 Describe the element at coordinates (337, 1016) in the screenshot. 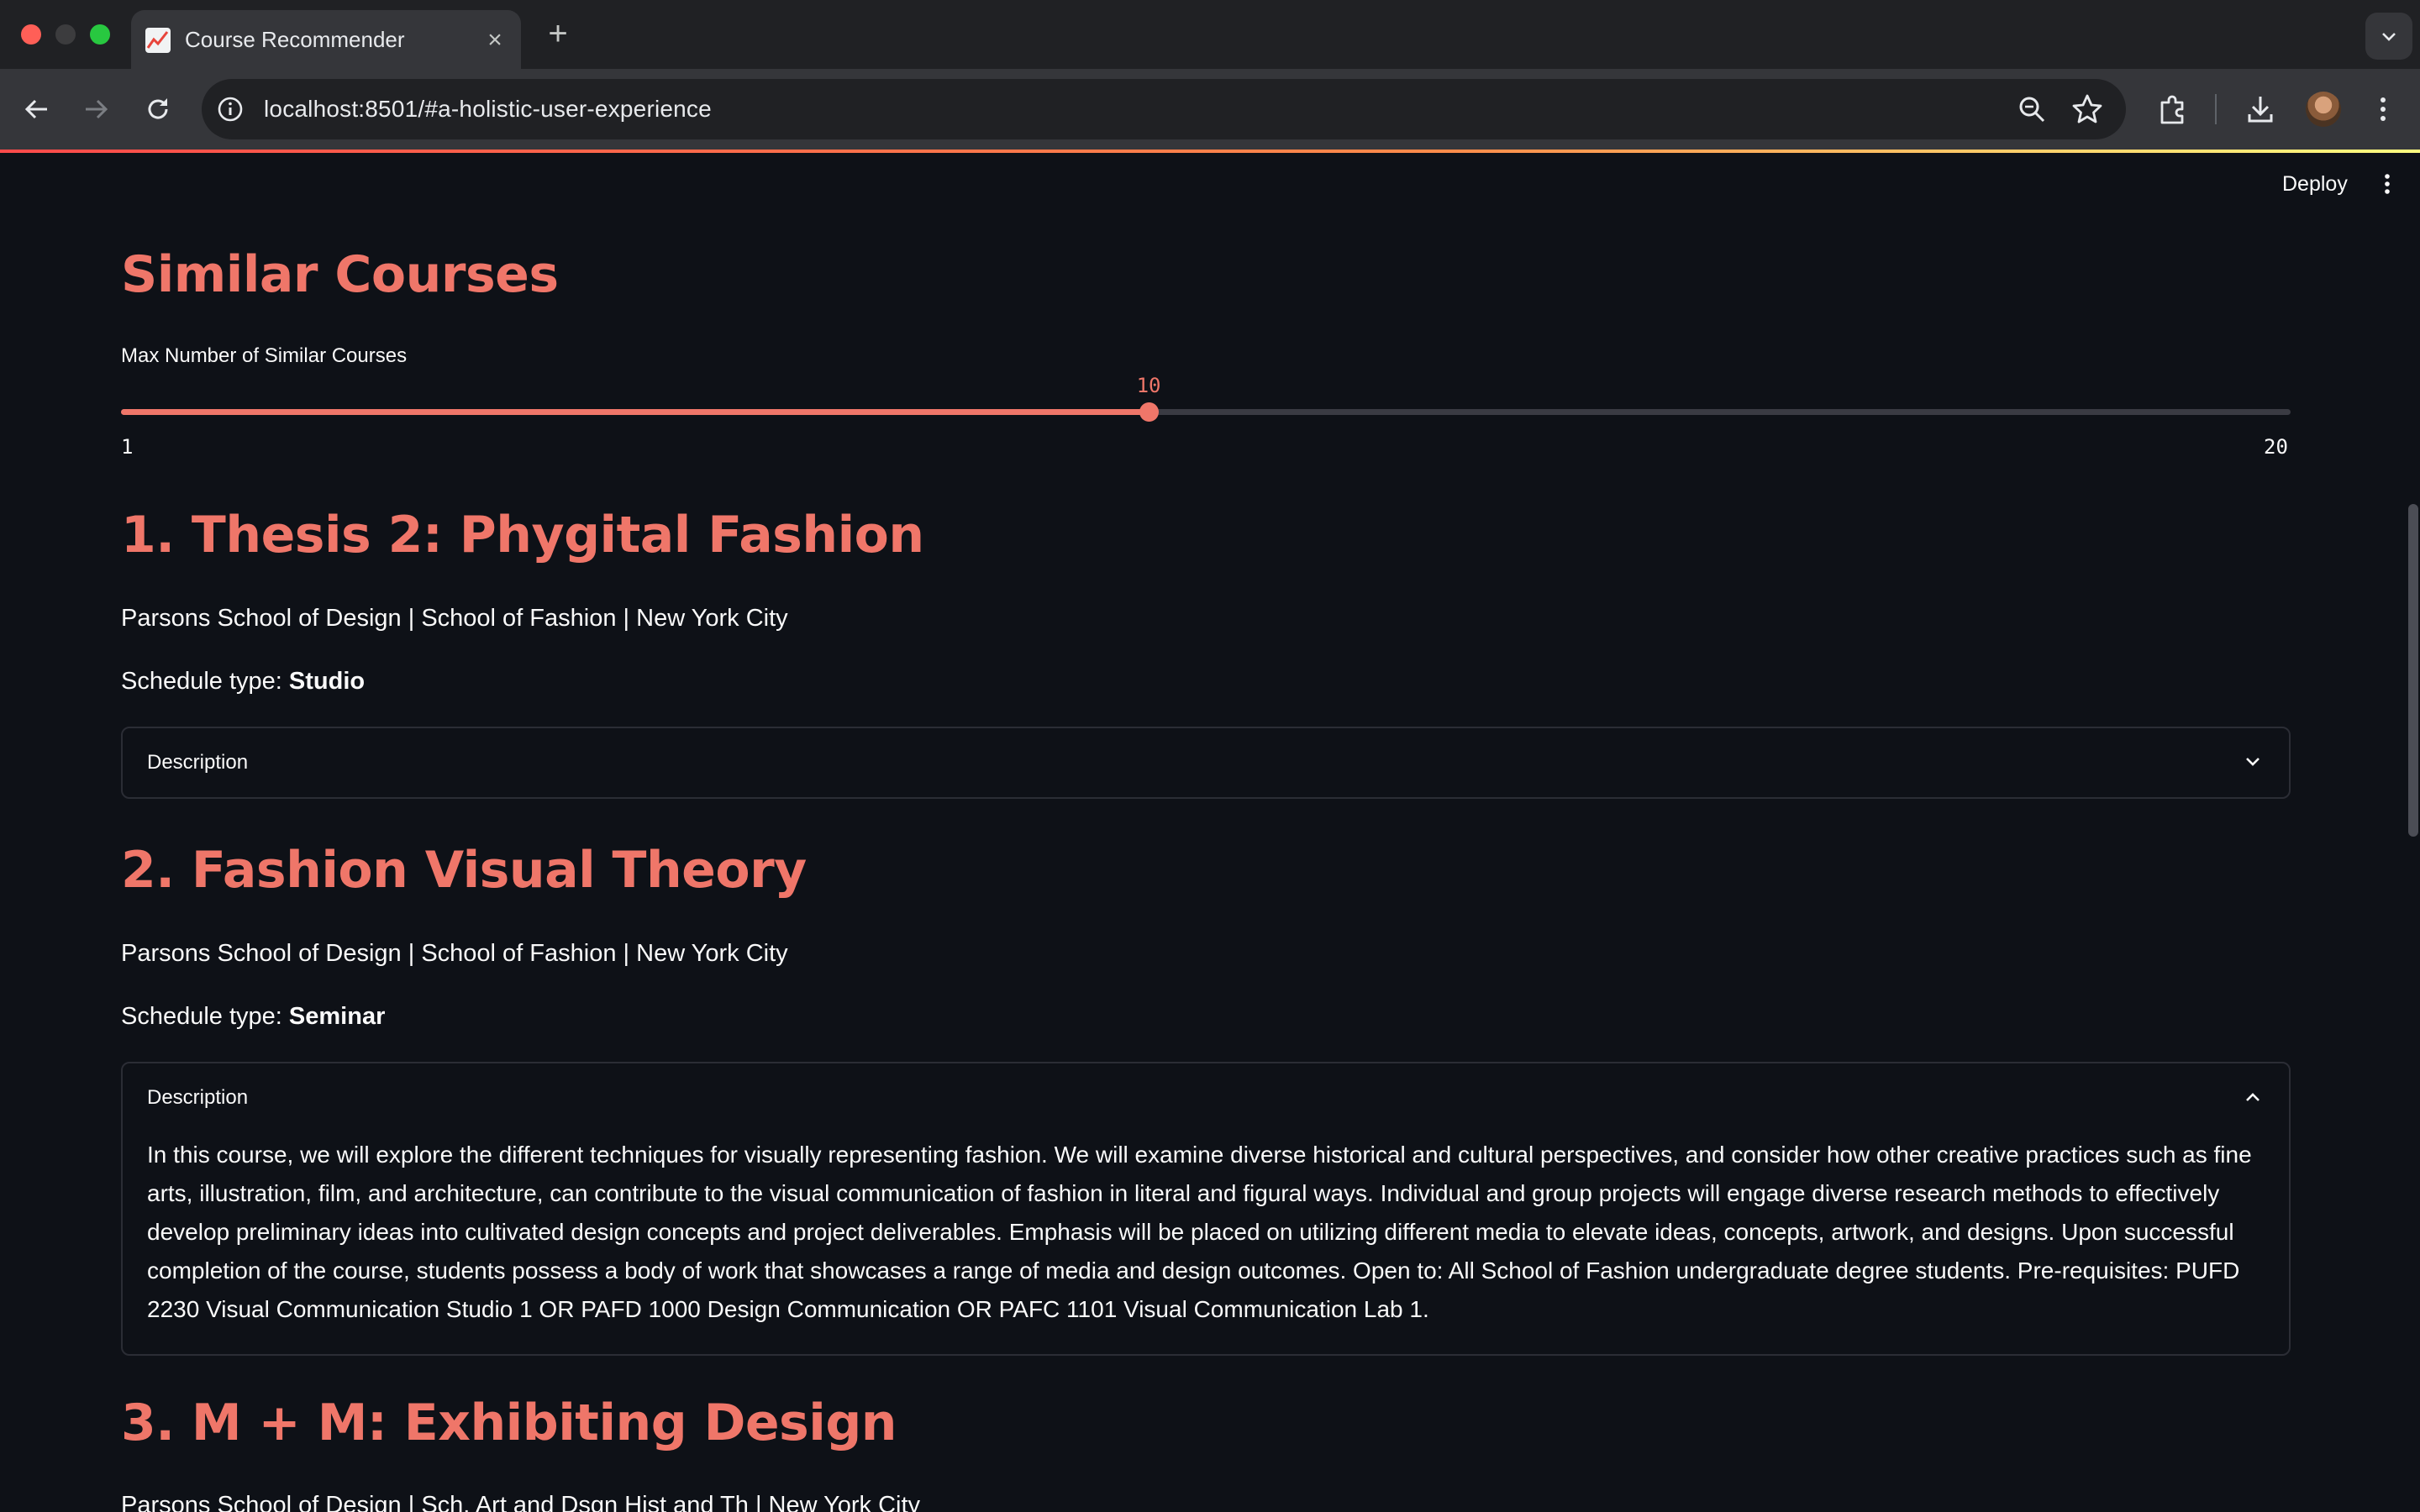

I see `schedule-value: Seminar` at that location.